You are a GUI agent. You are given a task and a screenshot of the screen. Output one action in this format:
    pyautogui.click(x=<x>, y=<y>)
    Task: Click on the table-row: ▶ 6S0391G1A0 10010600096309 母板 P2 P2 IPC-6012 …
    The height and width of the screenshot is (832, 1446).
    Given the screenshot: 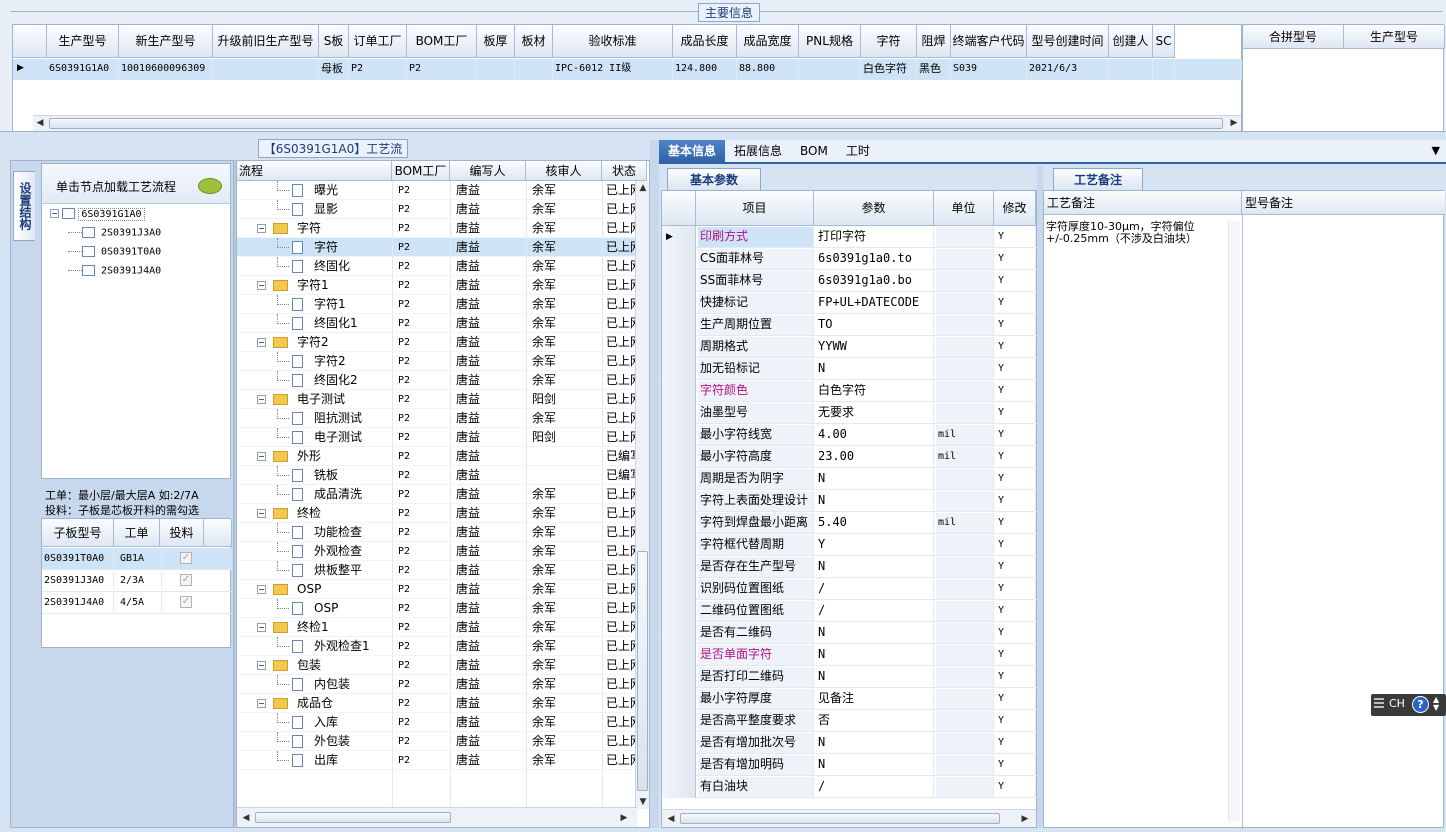 What is the action you would take?
    pyautogui.click(x=628, y=69)
    